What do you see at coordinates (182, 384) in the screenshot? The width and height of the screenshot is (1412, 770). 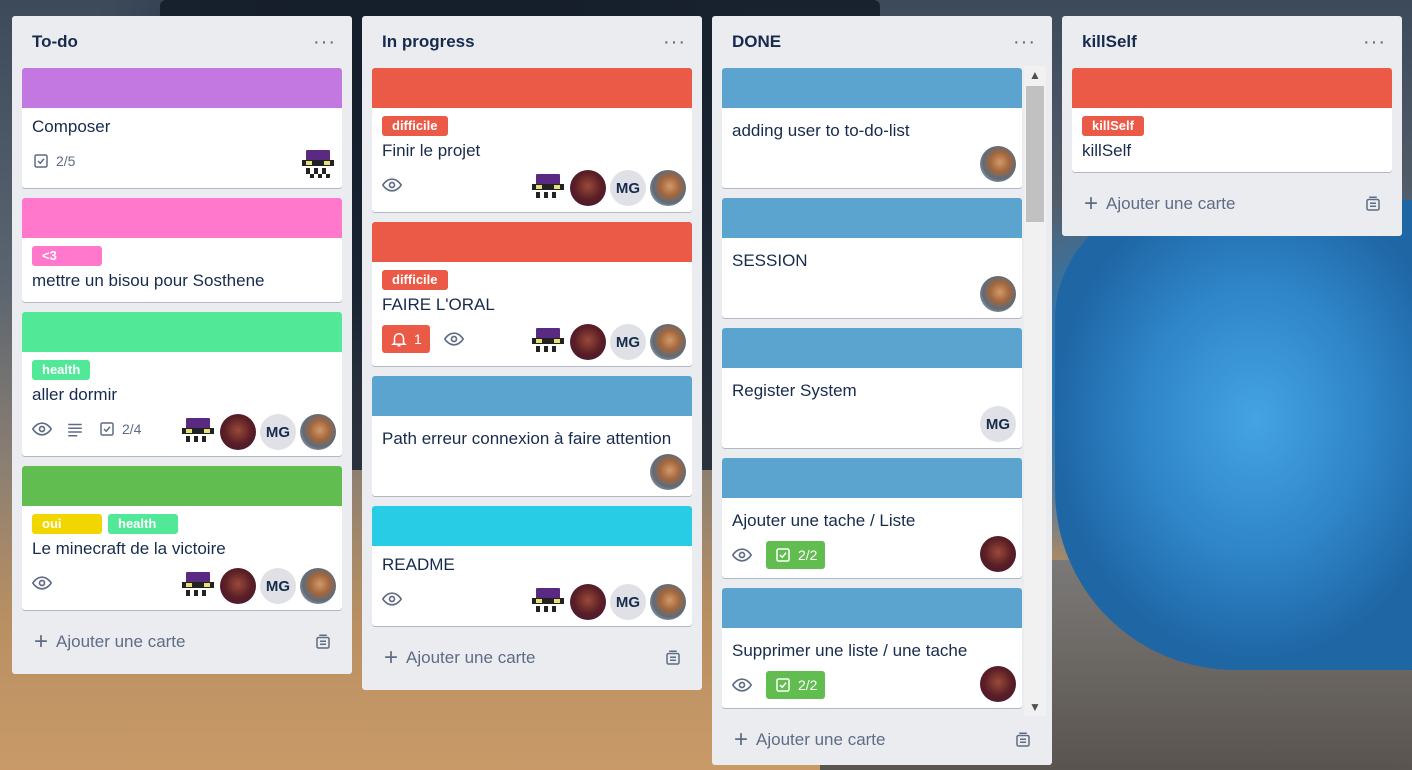 I see `card-aller-dormir: health aller dormir 2/4 MG` at bounding box center [182, 384].